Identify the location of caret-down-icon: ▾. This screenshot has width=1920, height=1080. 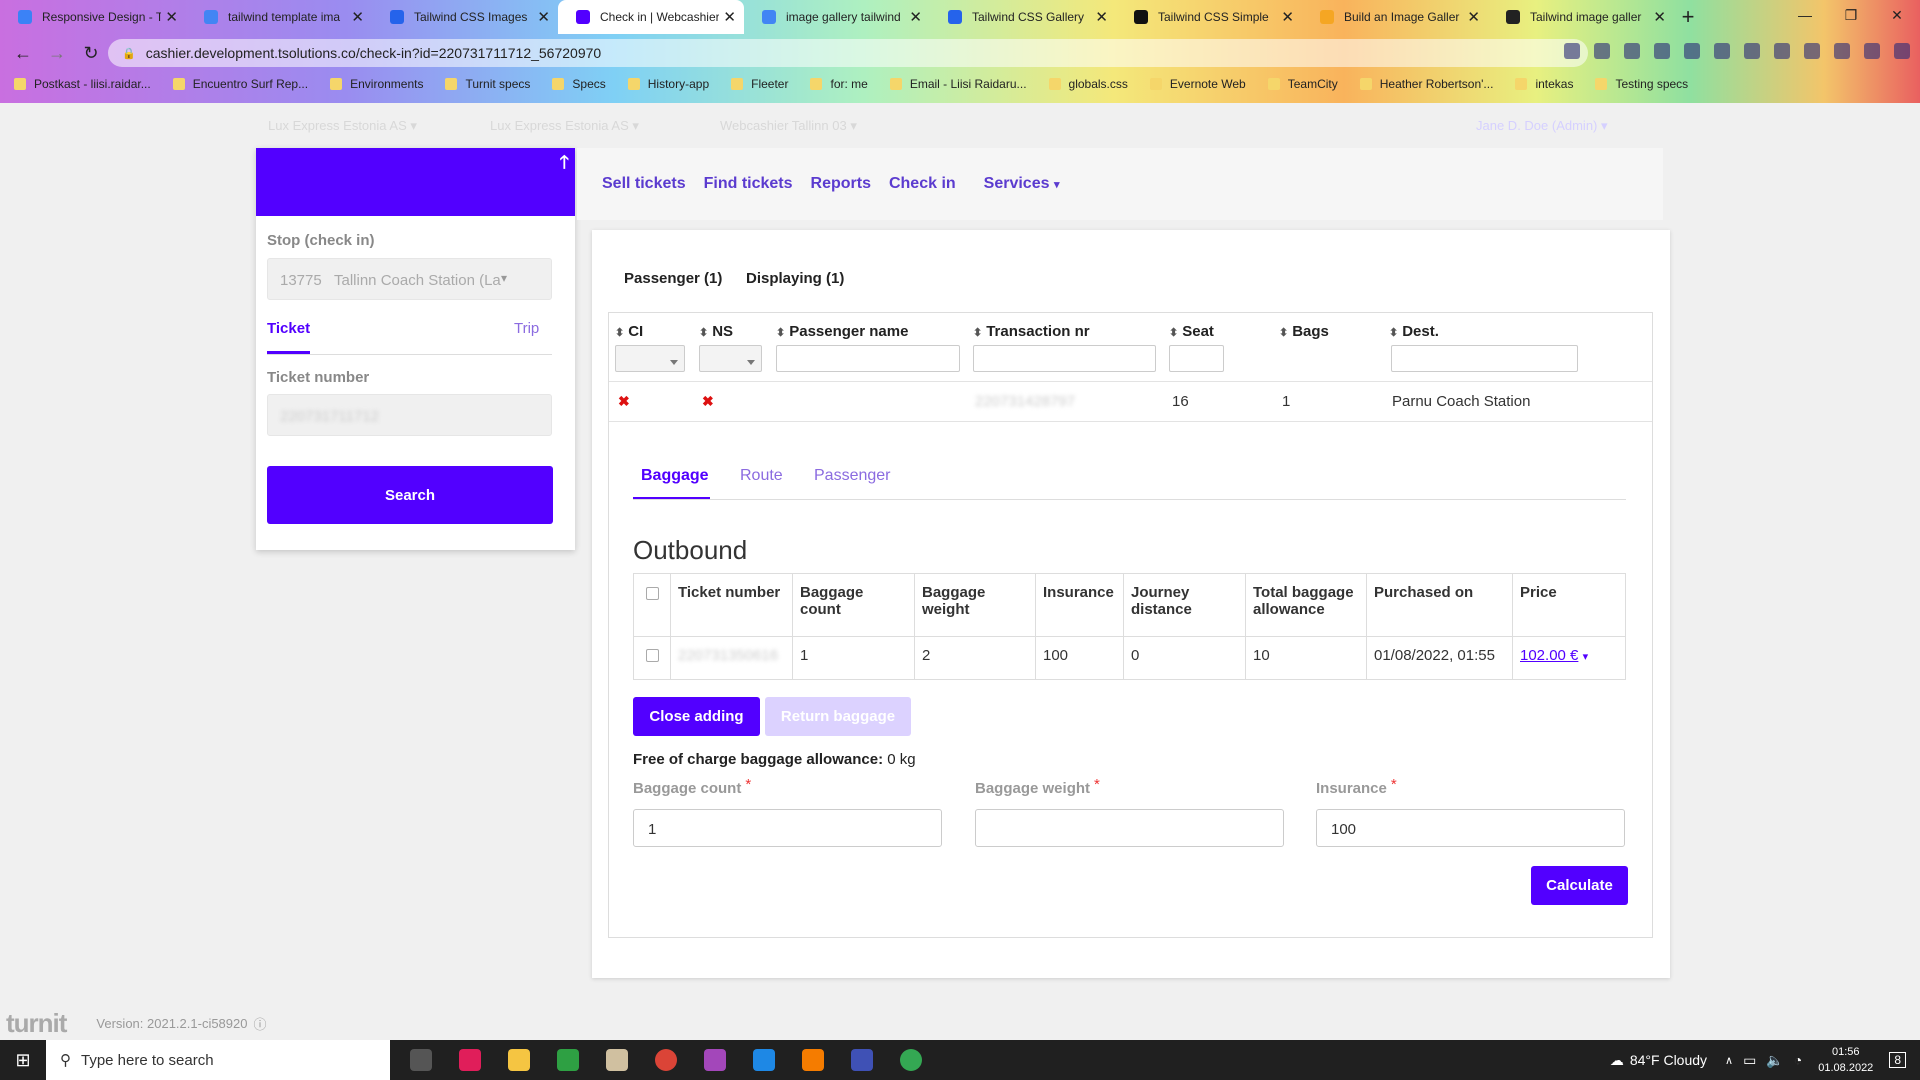
(1586, 657).